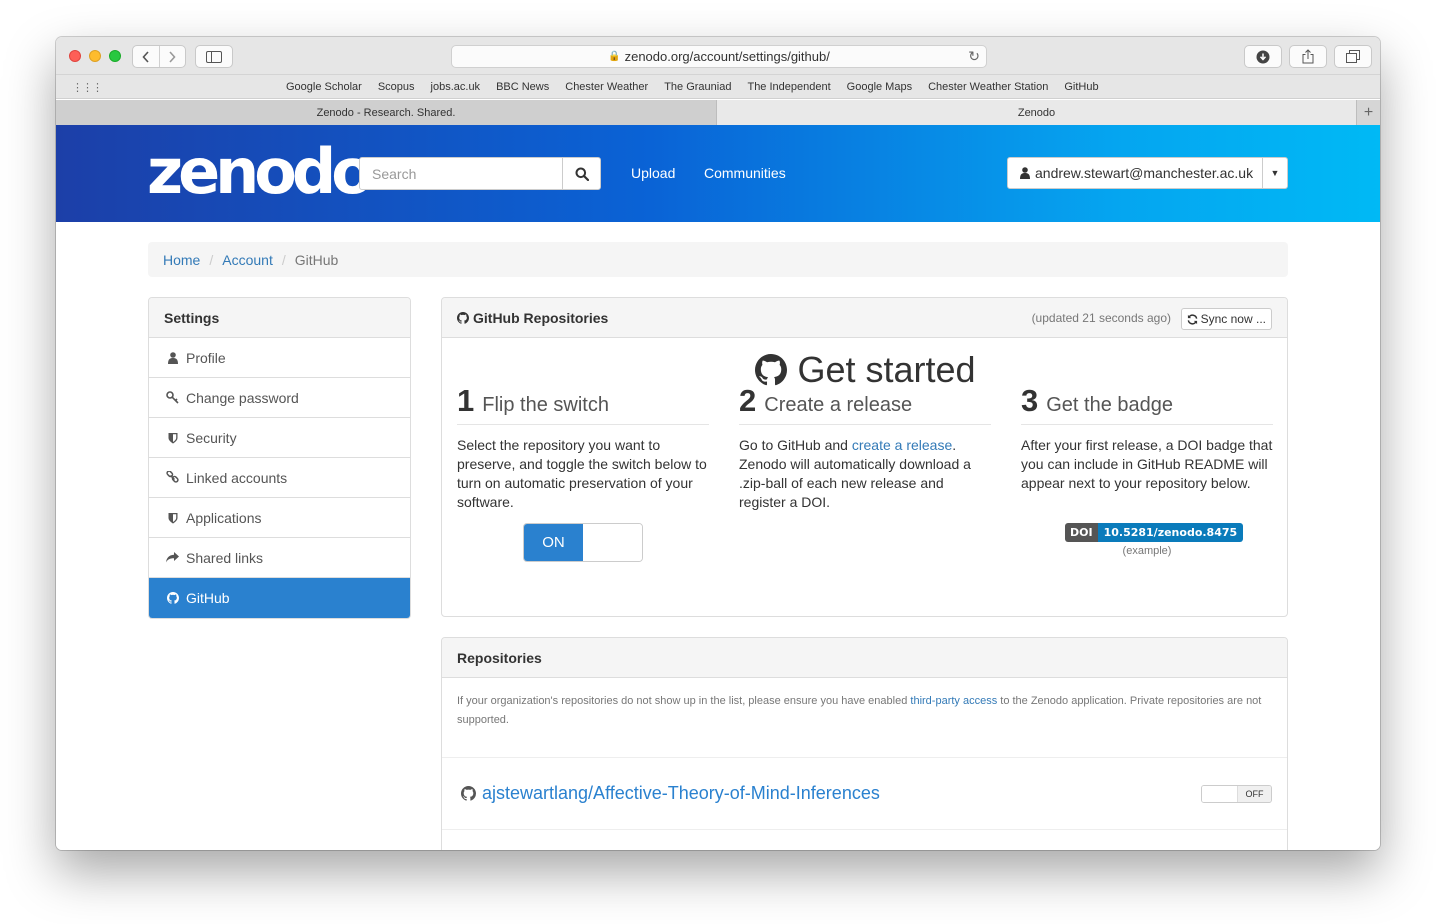  I want to click on third-party-access-link: third-party access, so click(953, 701).